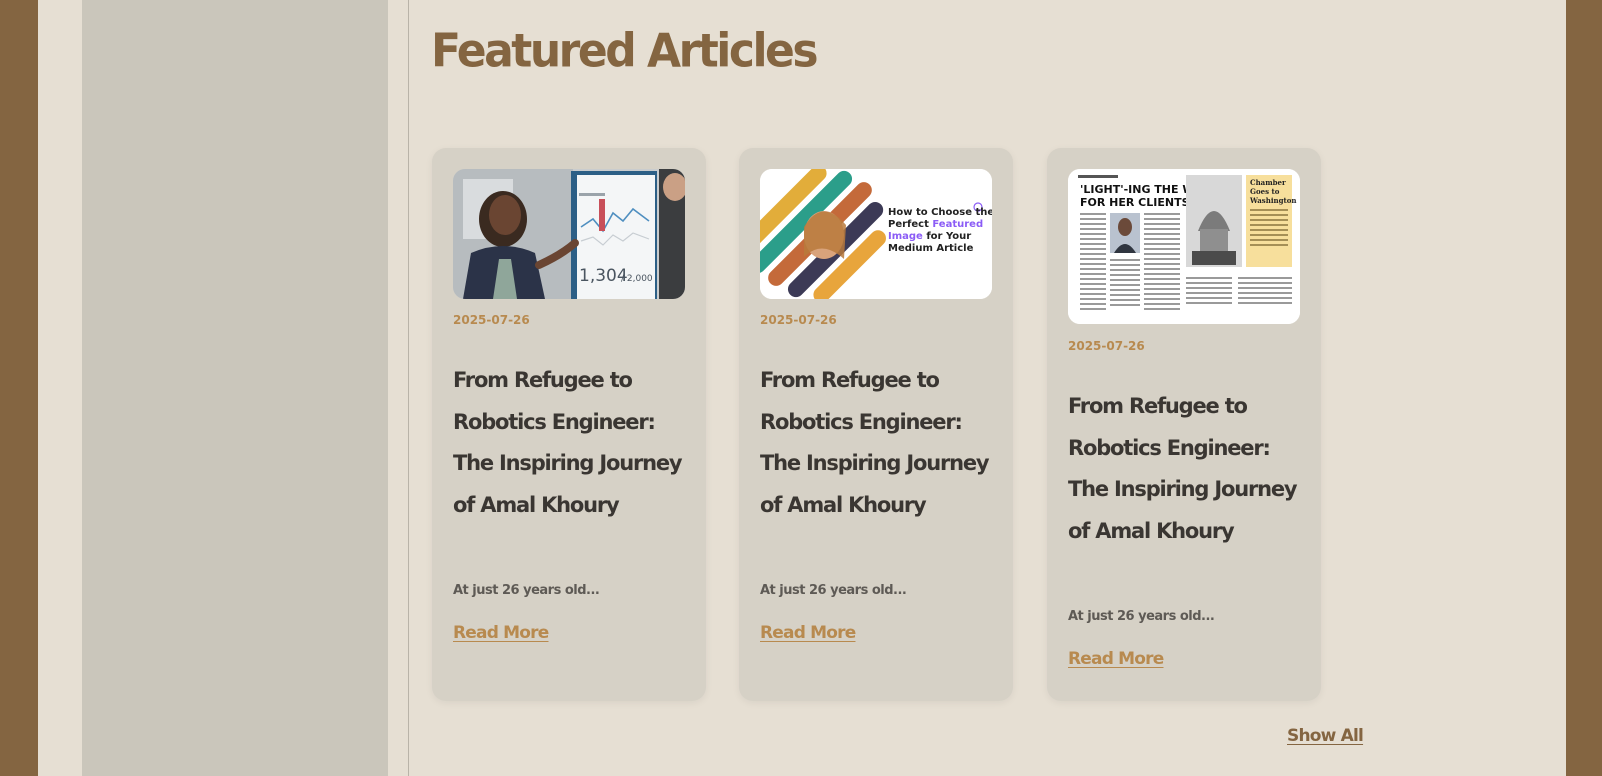 This screenshot has height=776, width=1602. I want to click on sidebar-divider, so click(408, 388).